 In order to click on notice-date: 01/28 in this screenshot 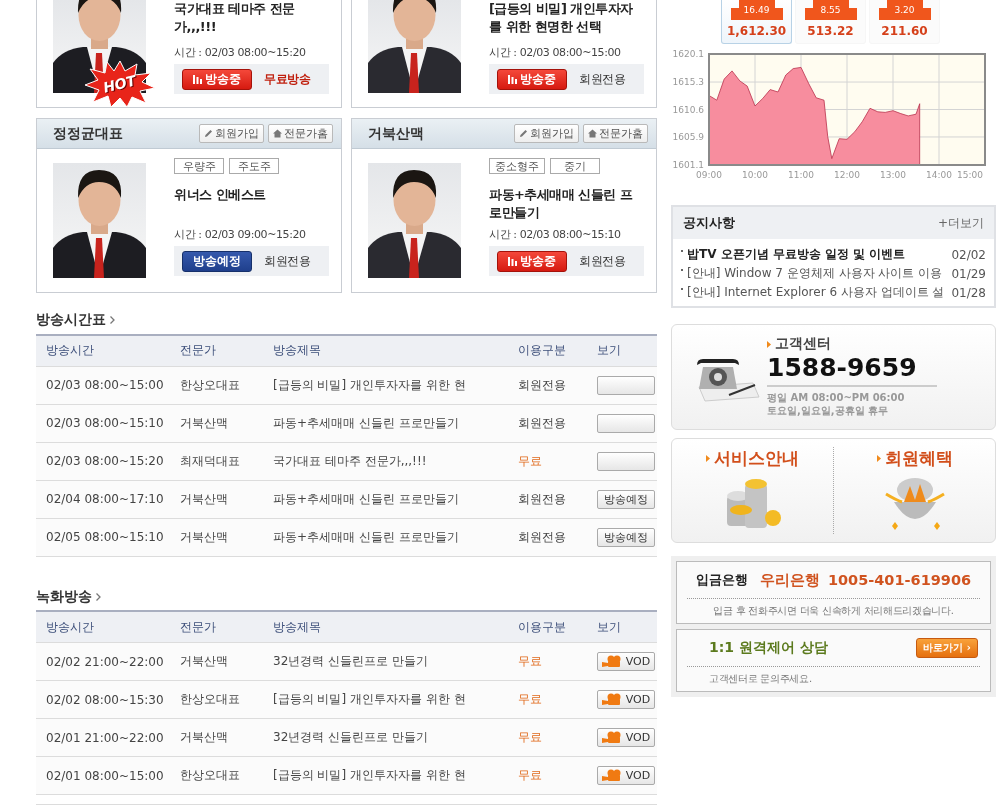, I will do `click(968, 292)`.